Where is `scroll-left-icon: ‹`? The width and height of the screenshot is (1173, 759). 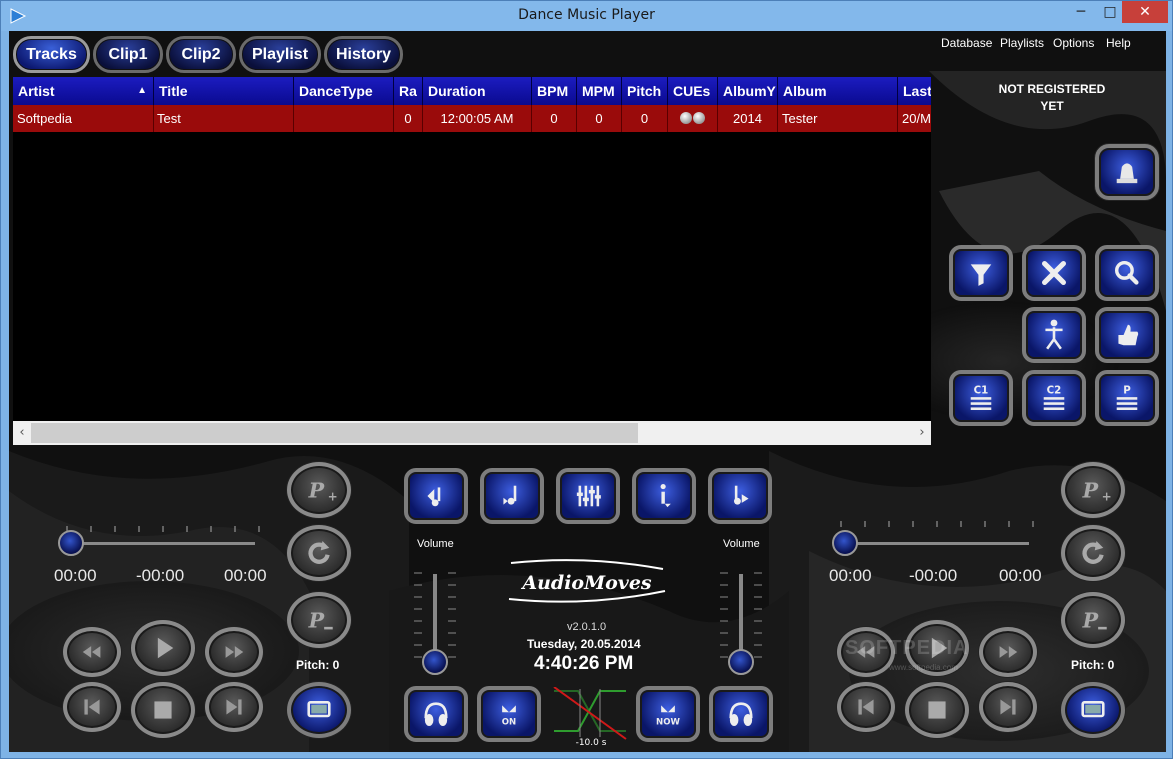 scroll-left-icon: ‹ is located at coordinates (22, 433).